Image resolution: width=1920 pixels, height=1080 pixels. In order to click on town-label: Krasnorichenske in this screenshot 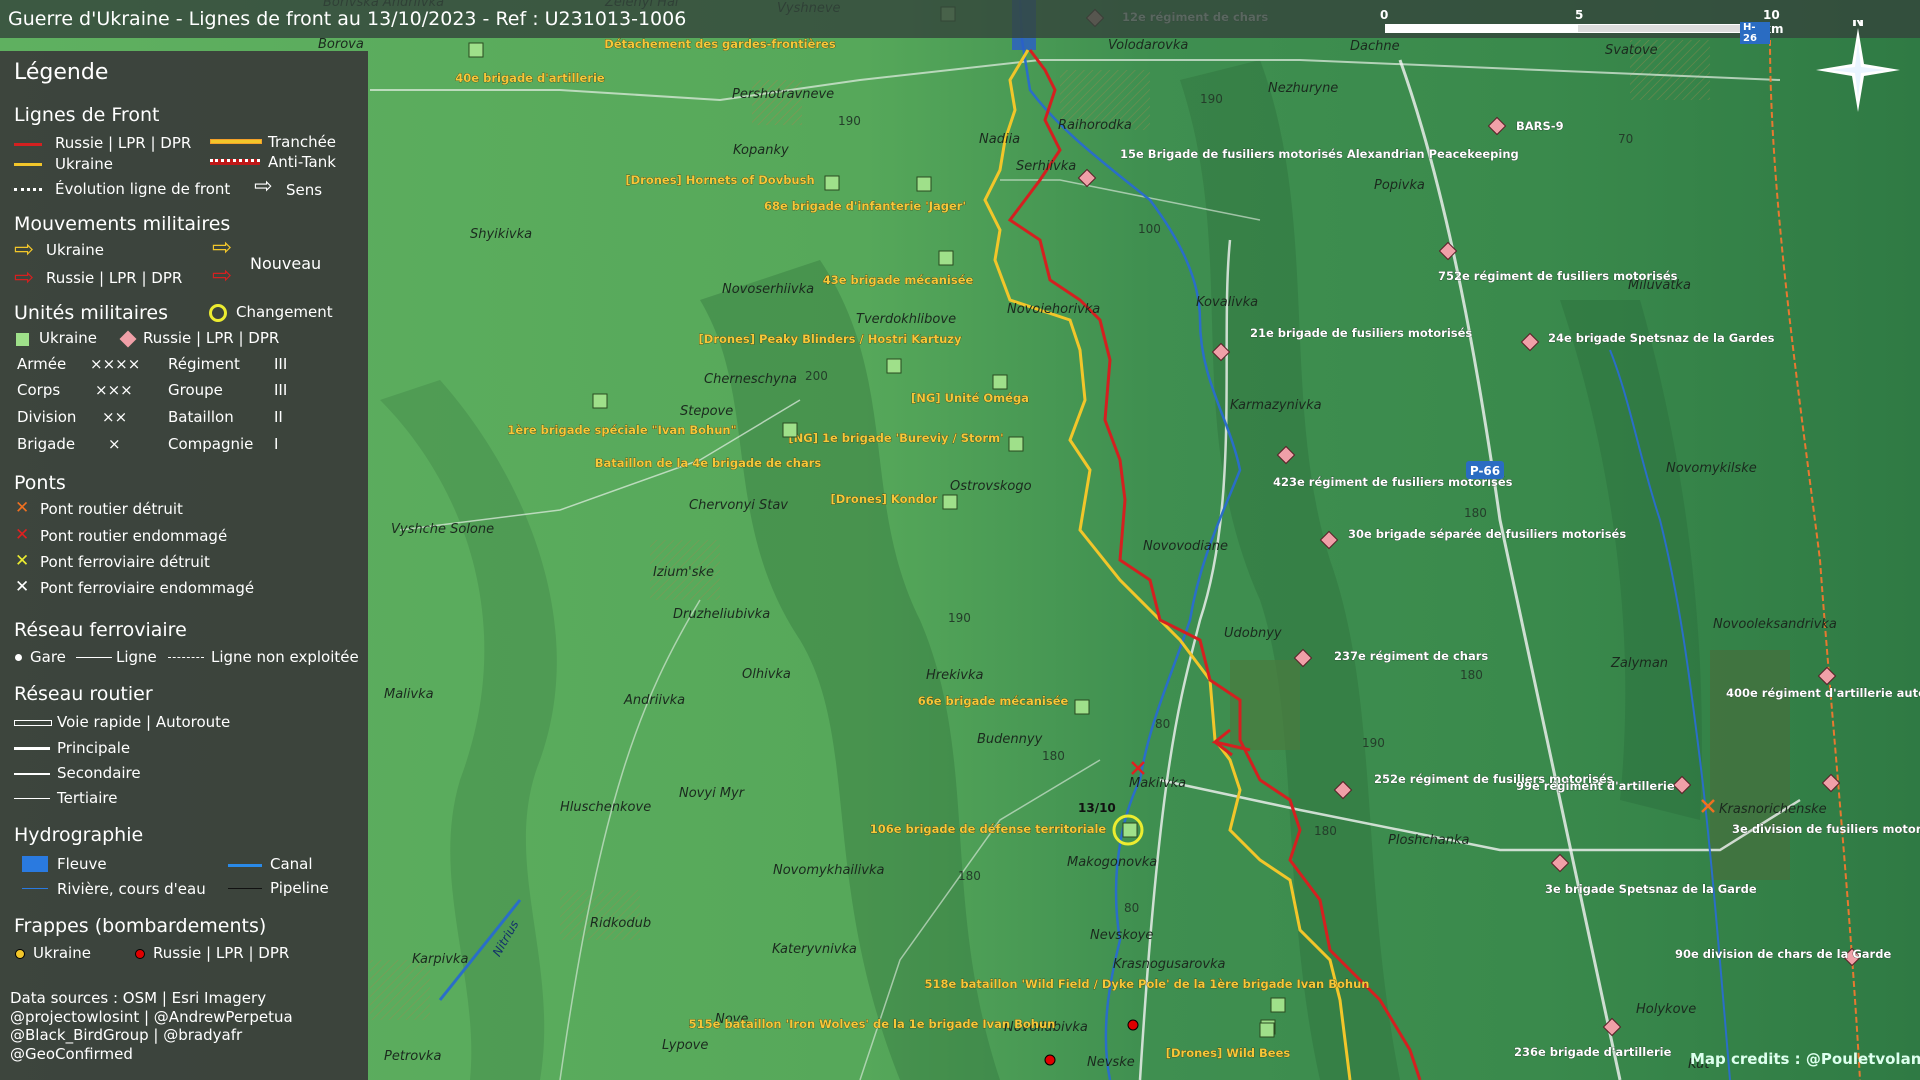, I will do `click(1773, 809)`.